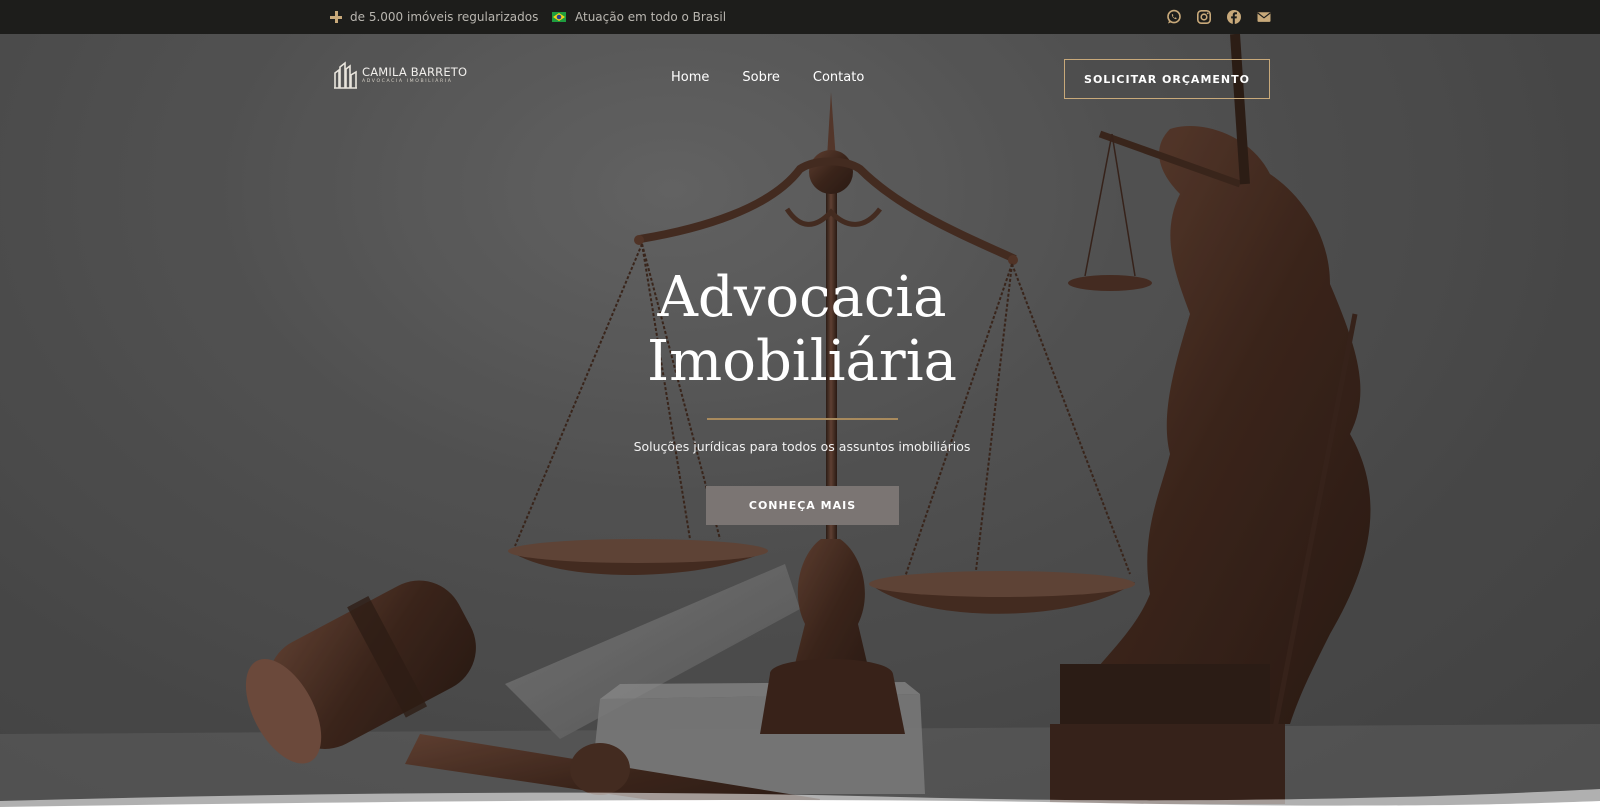 The height and width of the screenshot is (811, 1600). I want to click on main-nav: Home Sobre Contato, so click(767, 77).